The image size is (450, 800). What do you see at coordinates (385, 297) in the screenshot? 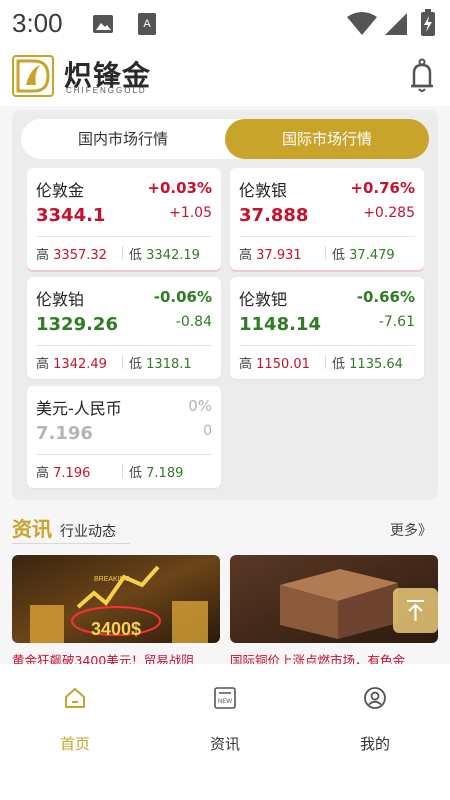
I see `quote-percent-change: -0.66%` at bounding box center [385, 297].